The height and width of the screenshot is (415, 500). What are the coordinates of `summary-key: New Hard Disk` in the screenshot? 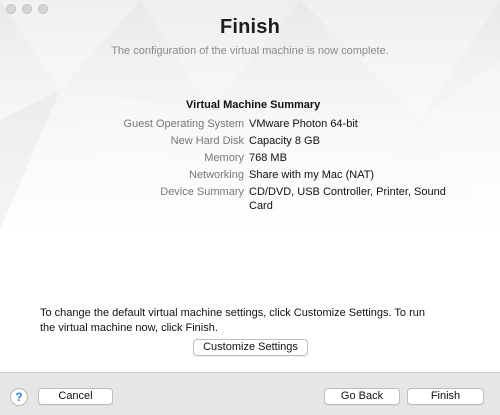 It's located at (207, 141).